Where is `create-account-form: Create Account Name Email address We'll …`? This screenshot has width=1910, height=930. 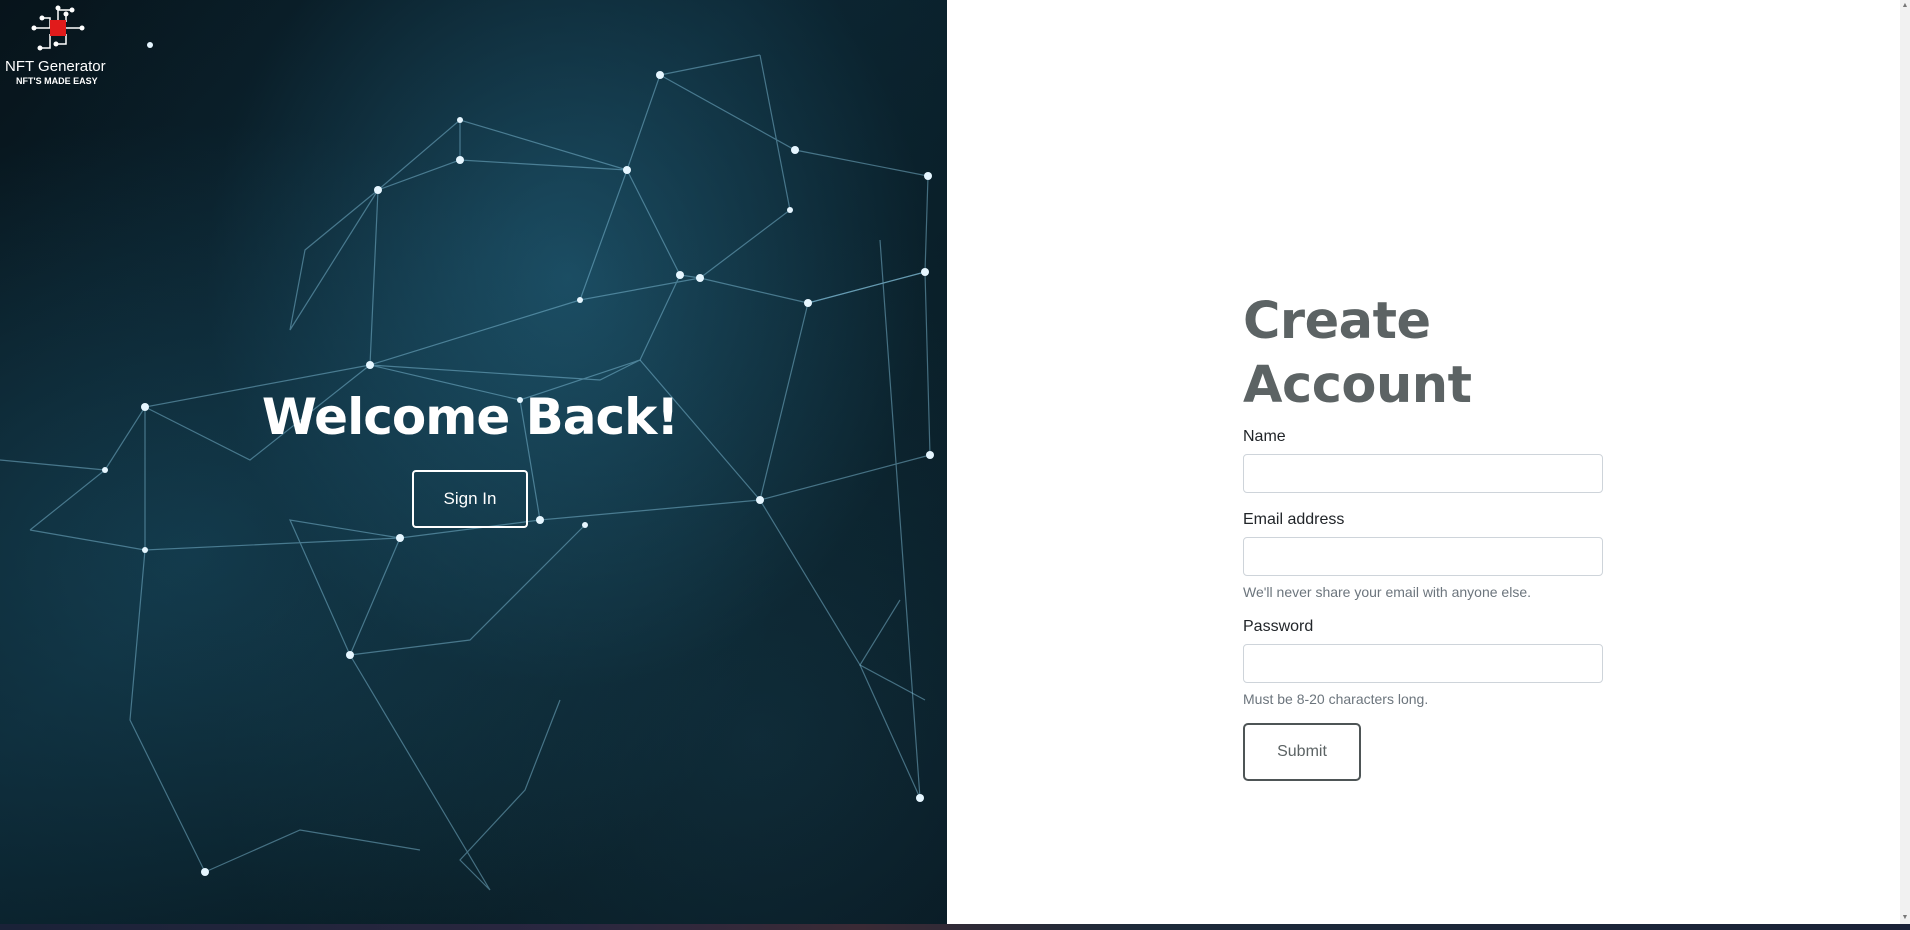 create-account-form: Create Account Name Email address We'll … is located at coordinates (1423, 535).